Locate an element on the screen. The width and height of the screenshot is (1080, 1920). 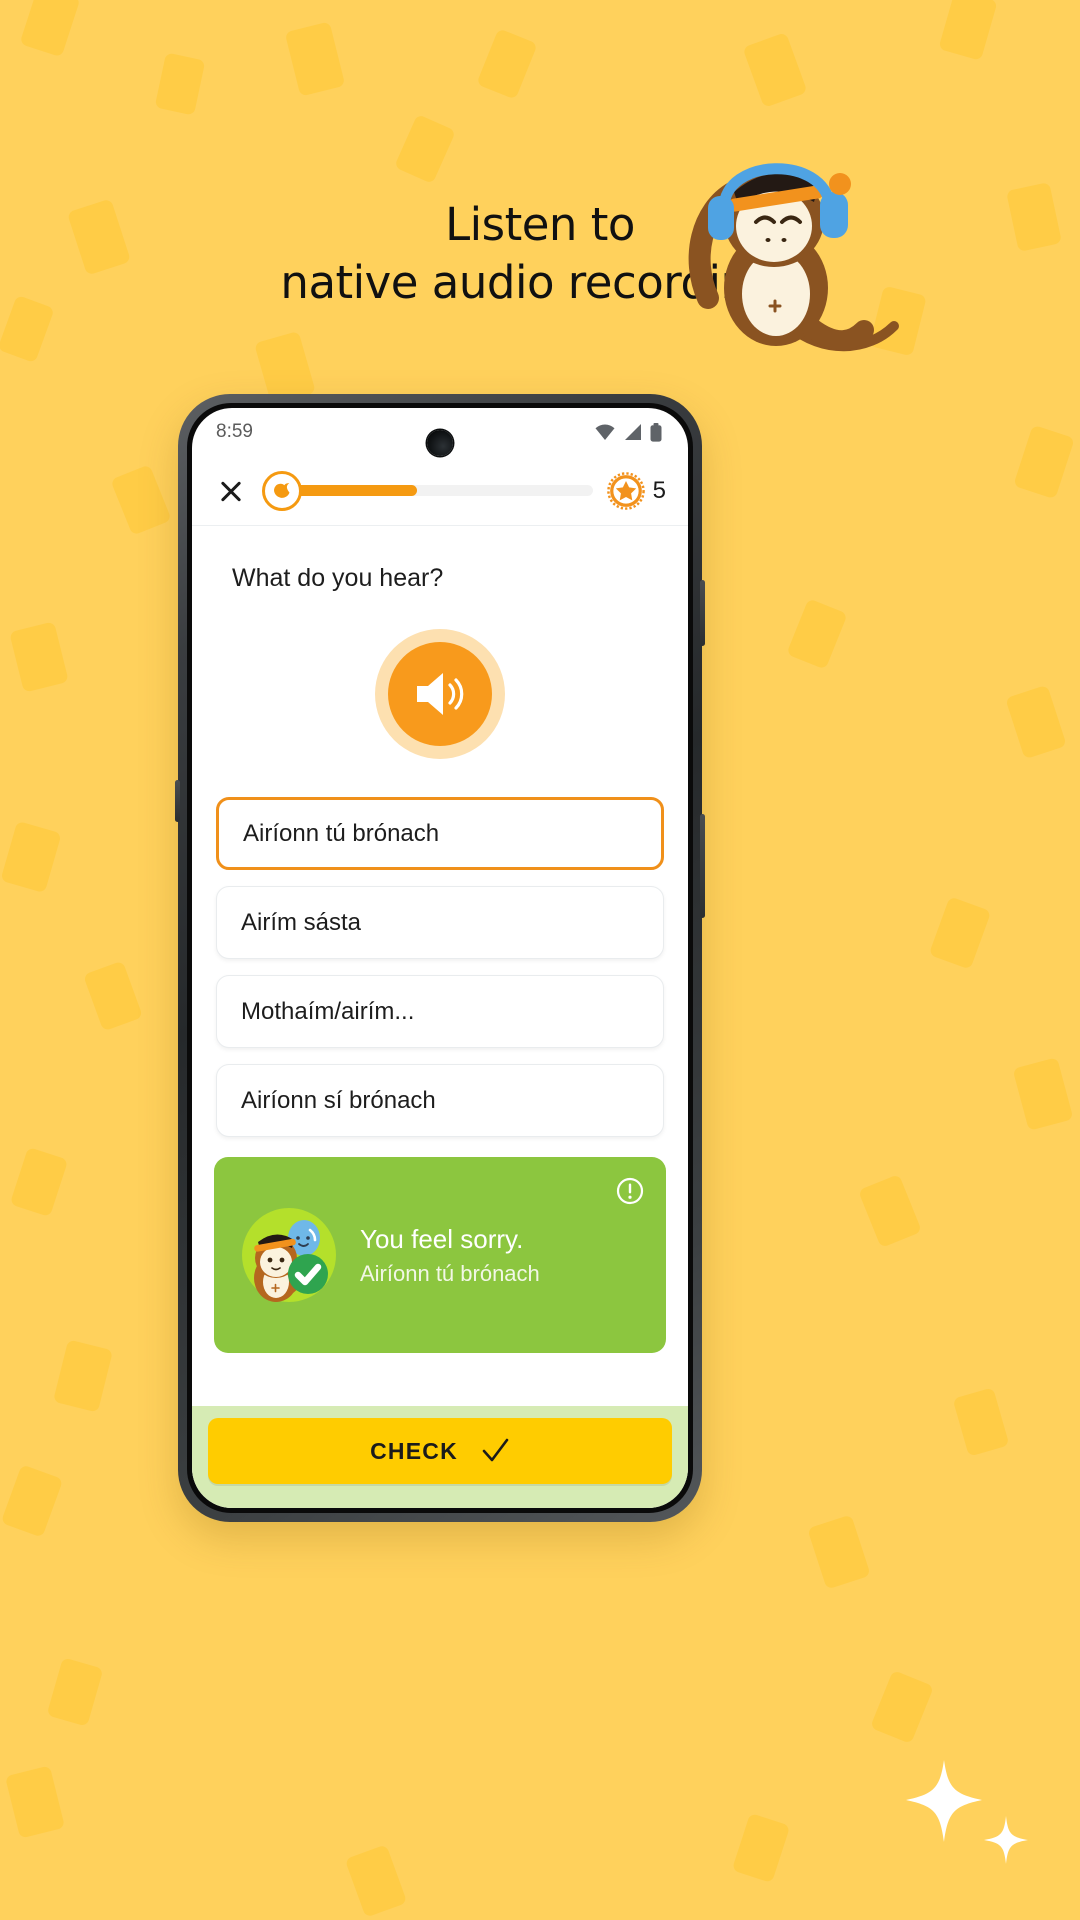
info-exclamation-icon is located at coordinates (630, 1191).